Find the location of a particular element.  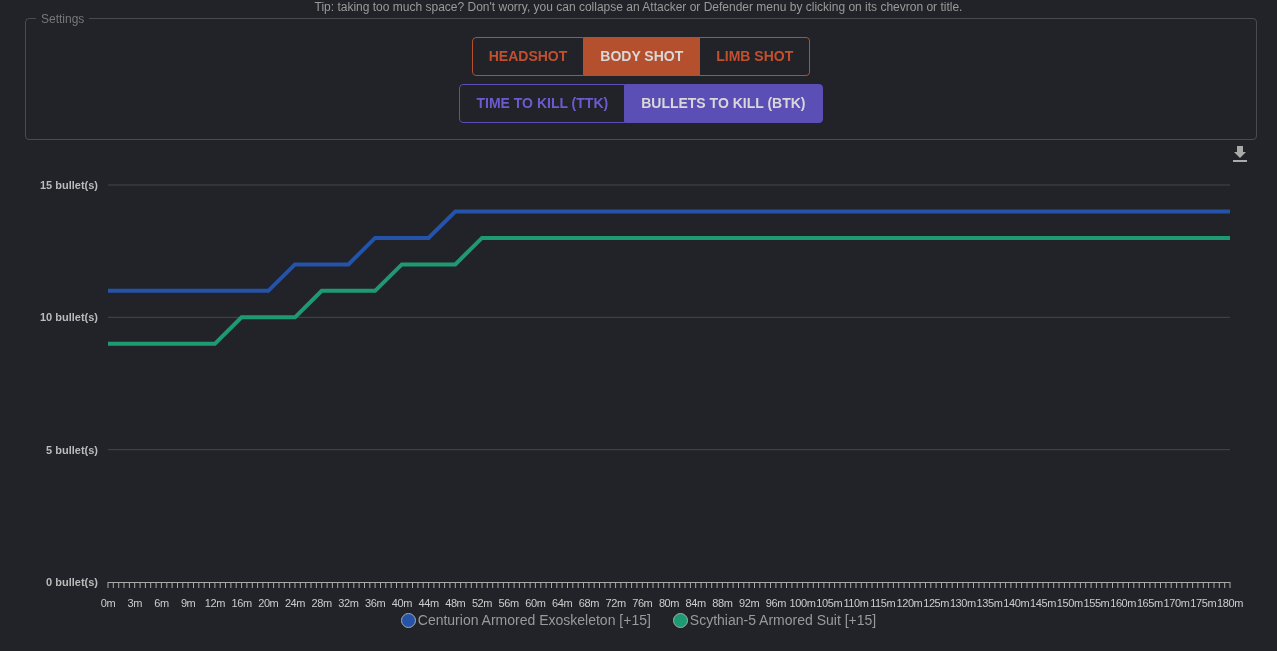

hit-zone-tab: HEADSHOT is located at coordinates (528, 56).